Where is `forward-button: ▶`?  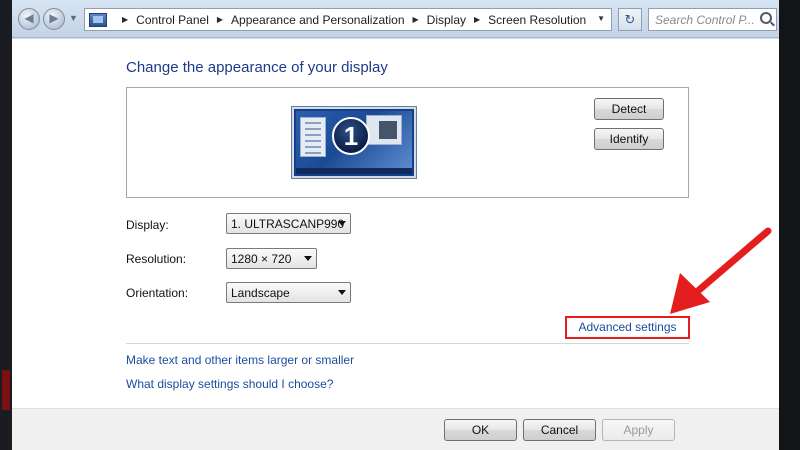 forward-button: ▶ is located at coordinates (54, 19).